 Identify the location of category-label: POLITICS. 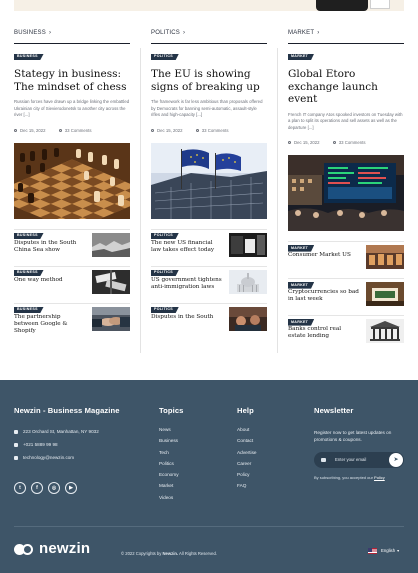
(165, 33).